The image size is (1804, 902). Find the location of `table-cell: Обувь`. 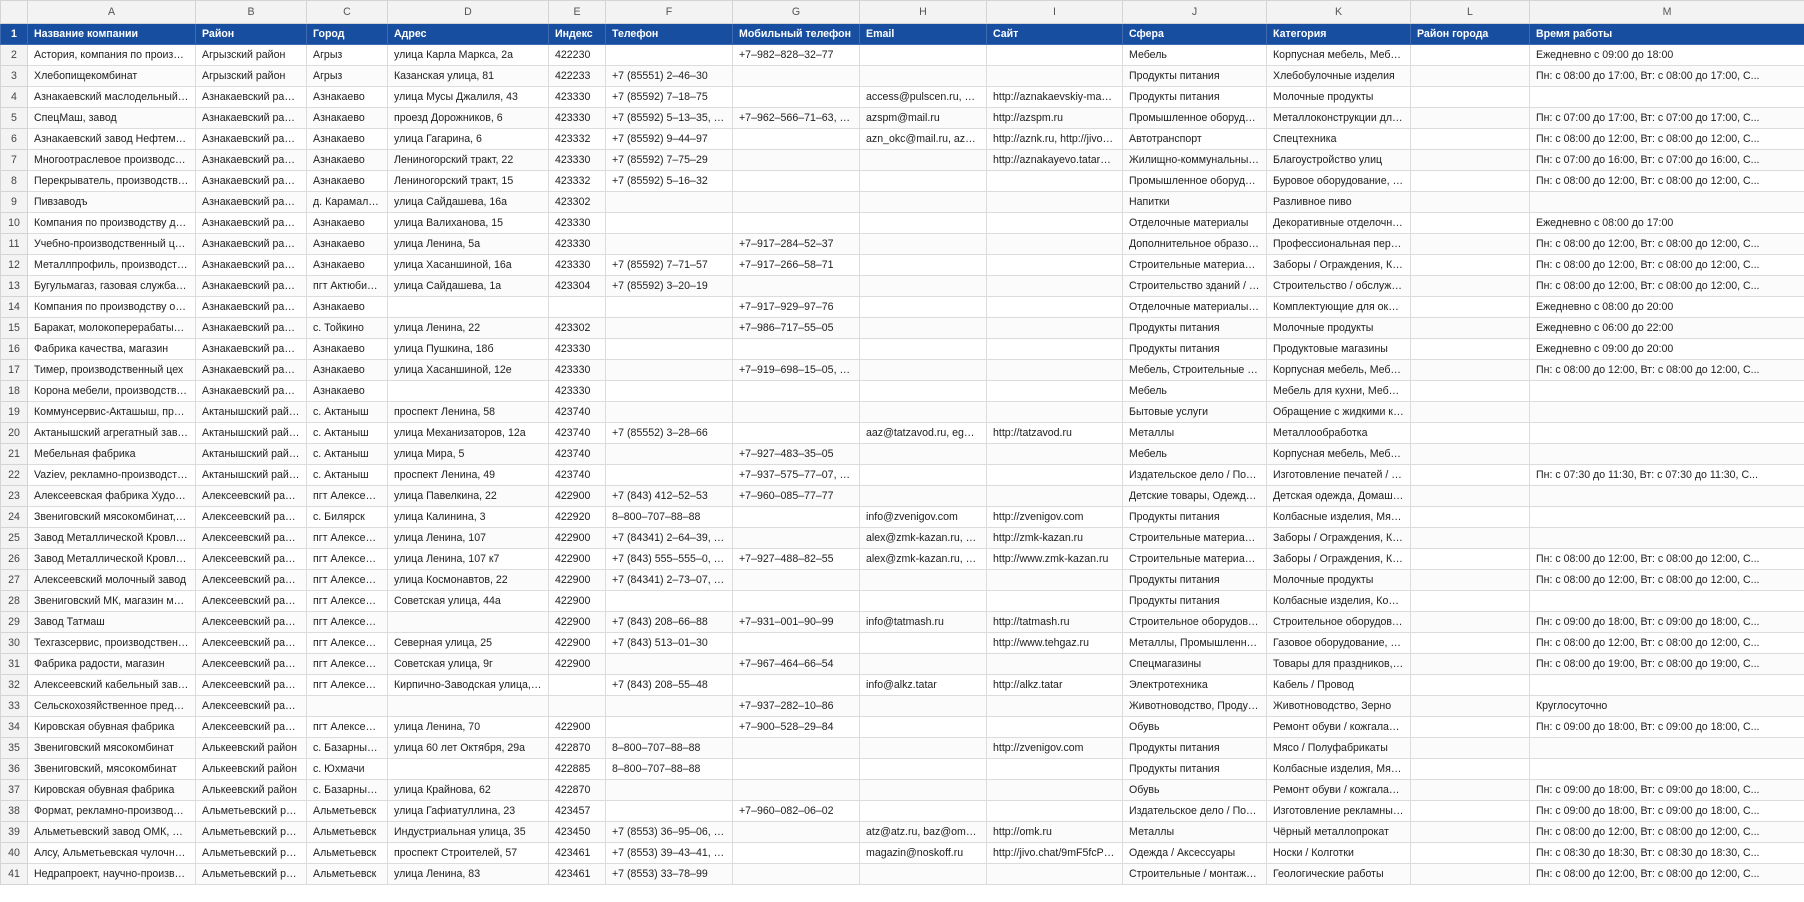

table-cell: Обувь is located at coordinates (1194, 727).